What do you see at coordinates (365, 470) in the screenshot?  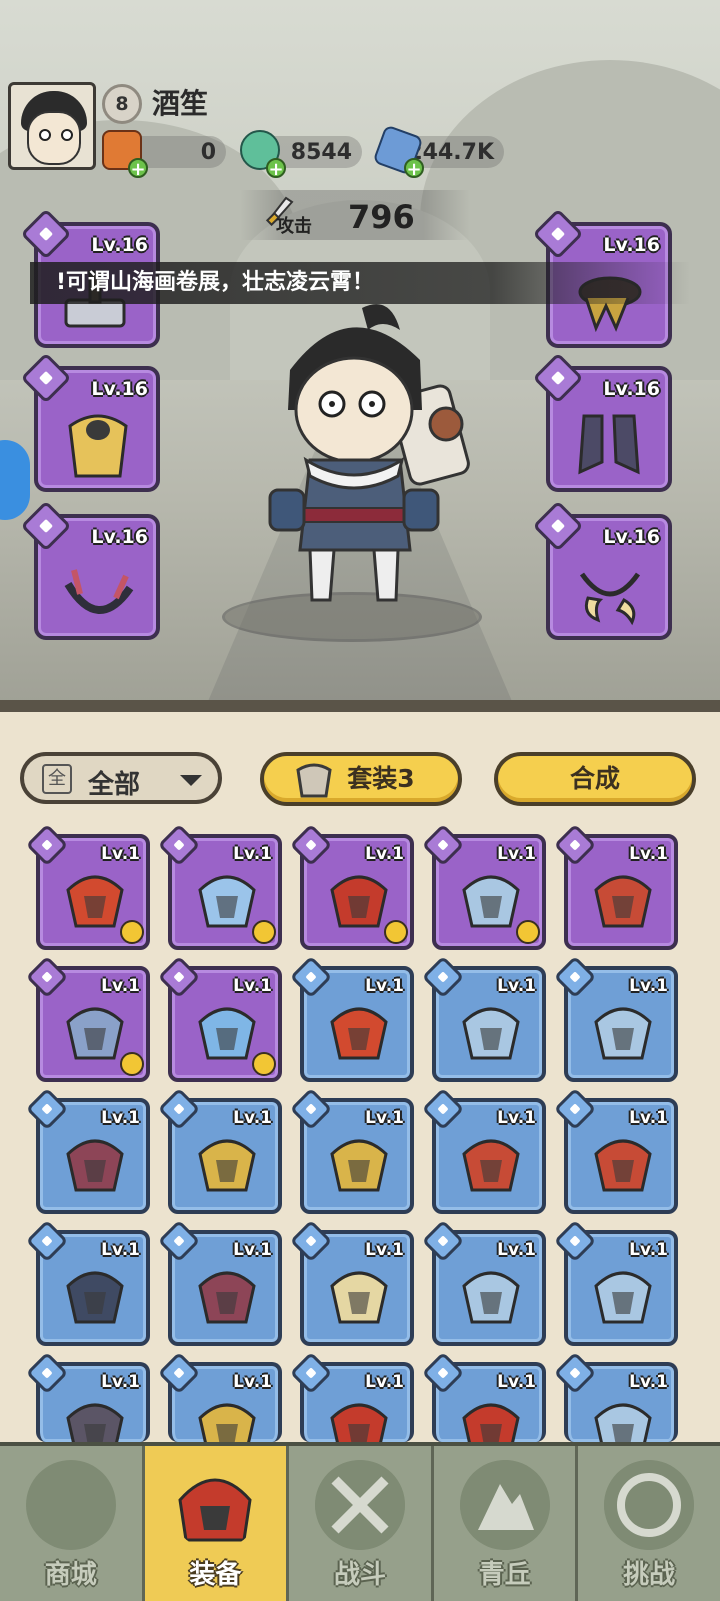 I see `hero-character` at bounding box center [365, 470].